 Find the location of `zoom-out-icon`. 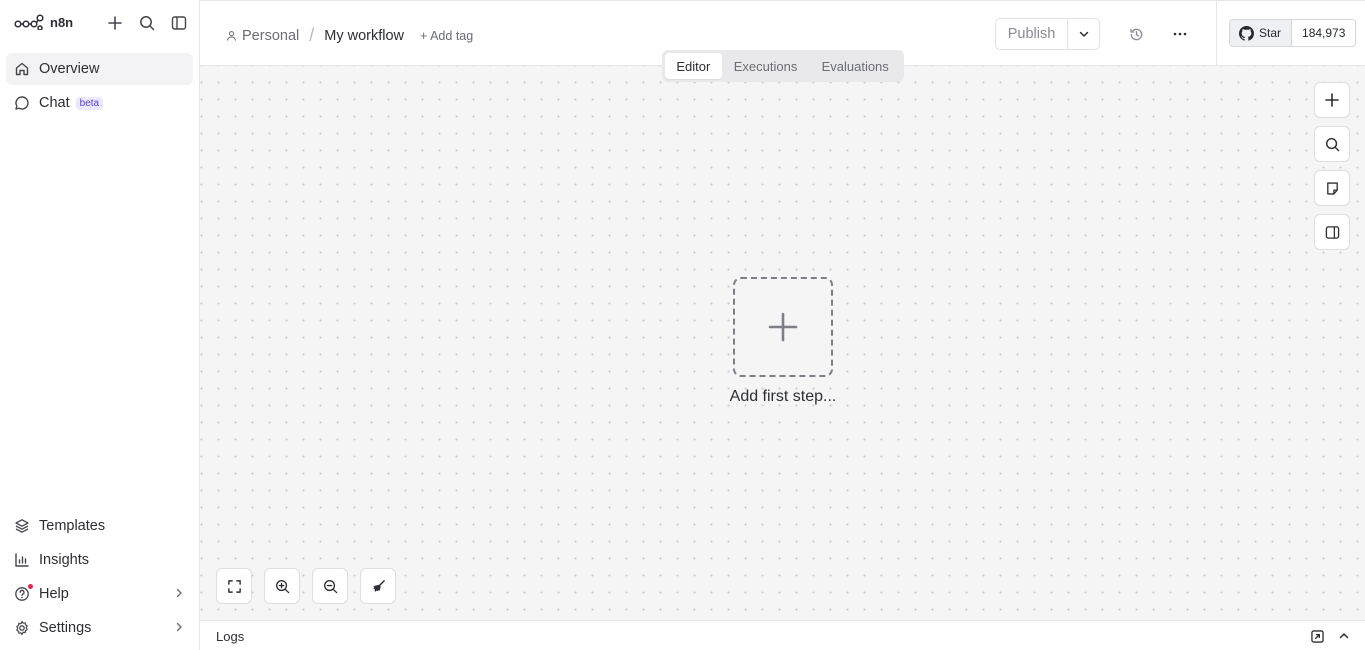

zoom-out-icon is located at coordinates (330, 586).